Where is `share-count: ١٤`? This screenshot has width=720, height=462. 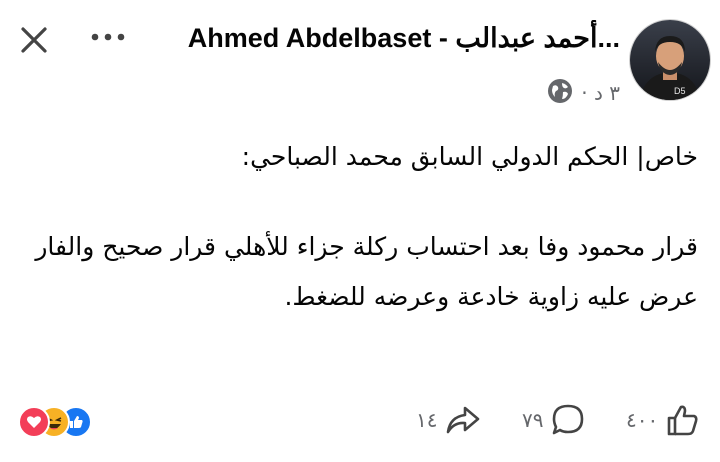
share-count: ١٤ is located at coordinates (427, 420).